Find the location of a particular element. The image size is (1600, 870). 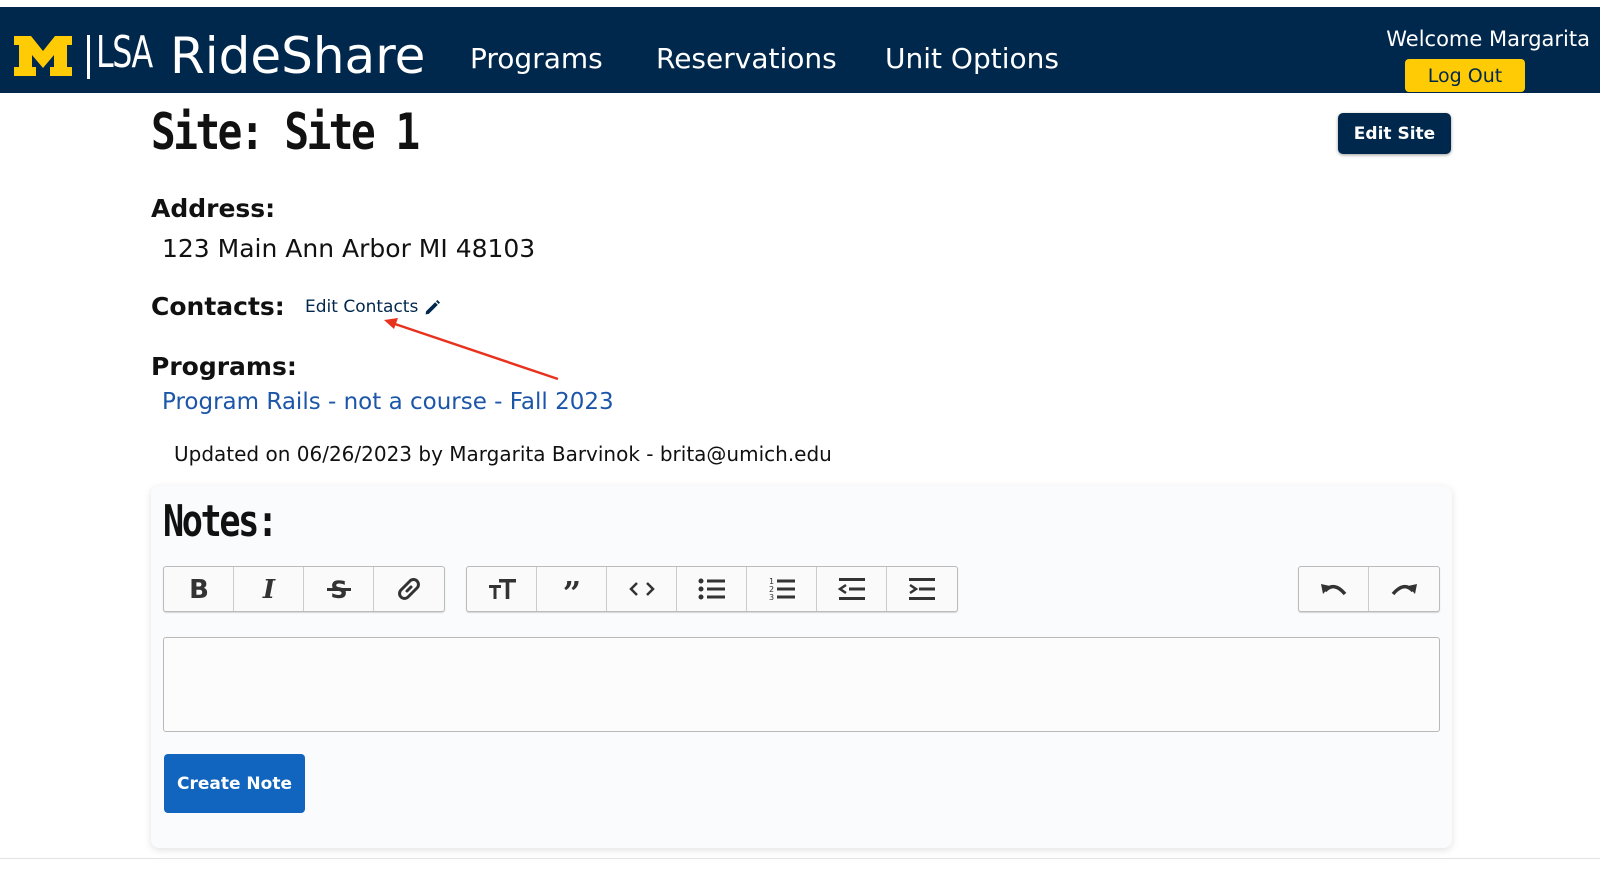

heading-icon is located at coordinates (502, 589).